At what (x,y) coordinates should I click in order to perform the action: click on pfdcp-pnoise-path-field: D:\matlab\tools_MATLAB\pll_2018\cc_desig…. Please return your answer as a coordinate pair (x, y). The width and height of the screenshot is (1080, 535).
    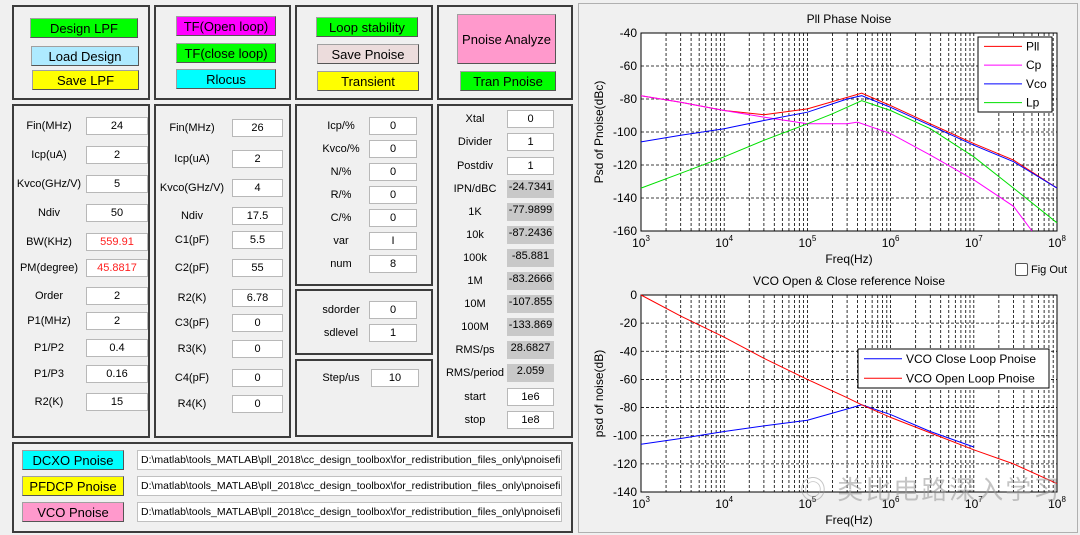
    Looking at the image, I should click on (349, 486).